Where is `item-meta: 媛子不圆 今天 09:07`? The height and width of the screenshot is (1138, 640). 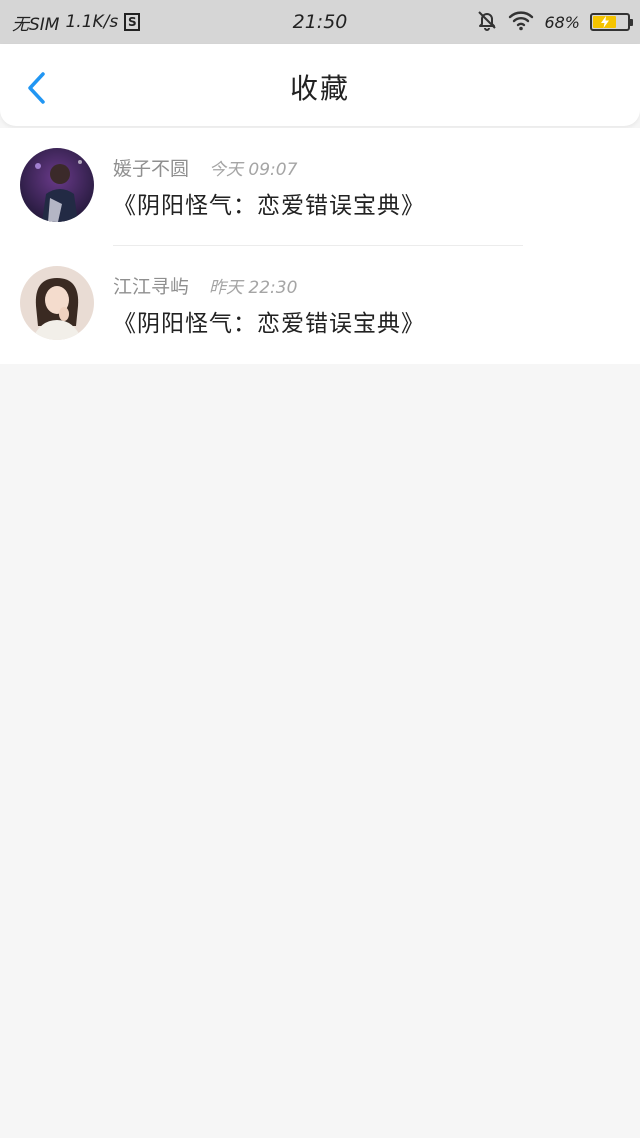 item-meta: 媛子不圆 今天 09:07 is located at coordinates (205, 167).